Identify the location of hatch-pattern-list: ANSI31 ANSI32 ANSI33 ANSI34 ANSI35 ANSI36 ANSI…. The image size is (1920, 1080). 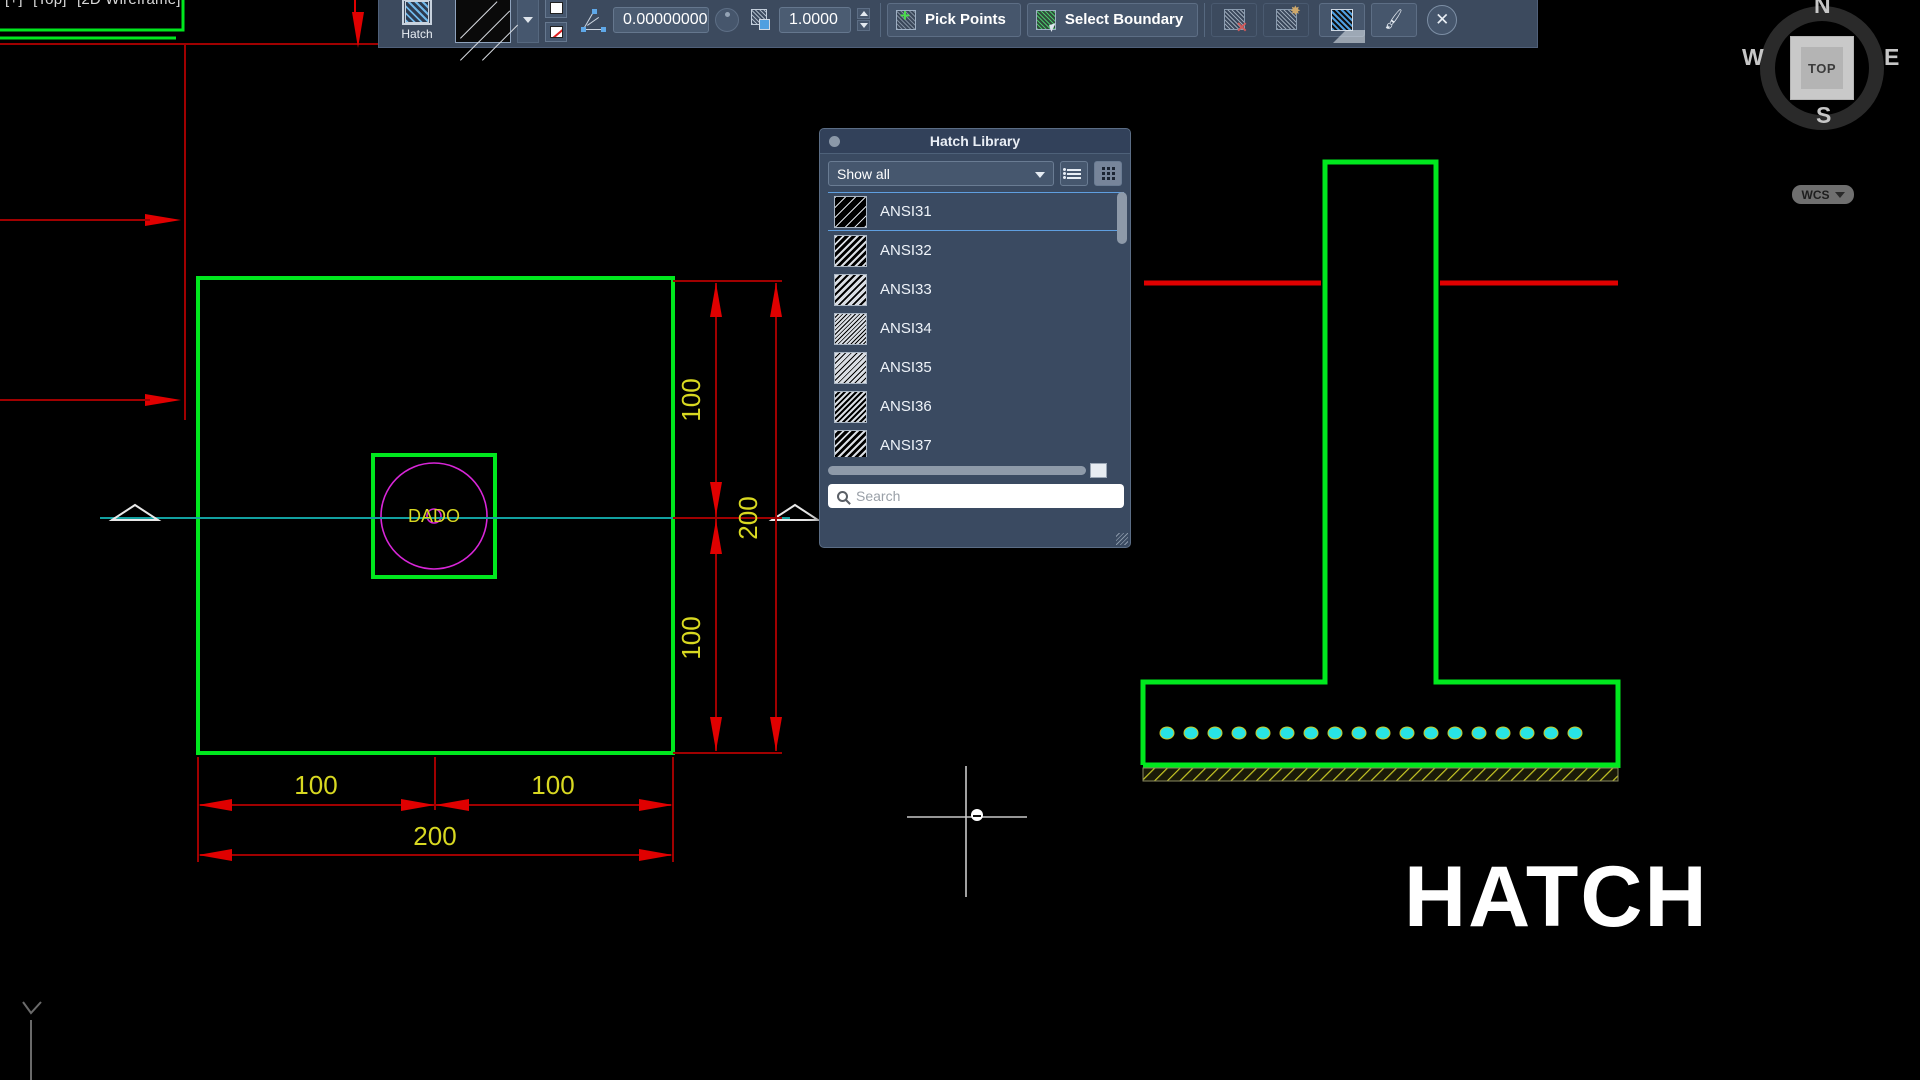
(976, 324).